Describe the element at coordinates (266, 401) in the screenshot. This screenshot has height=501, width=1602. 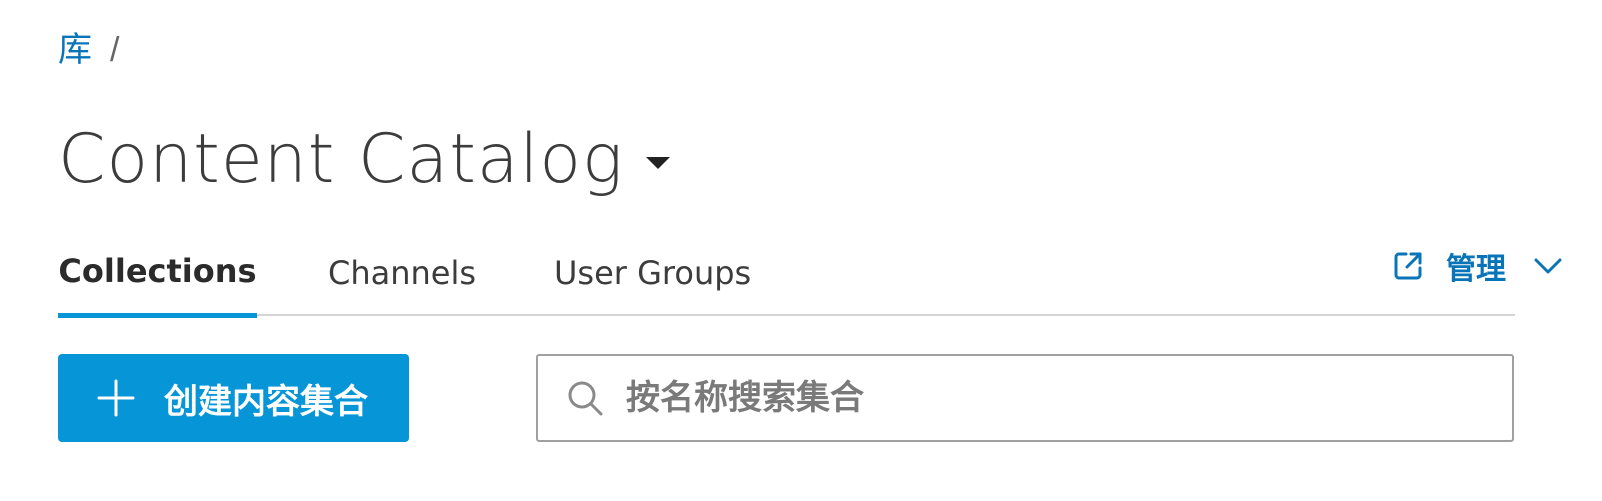
I see `create-collection-label: 创建内容集合` at that location.